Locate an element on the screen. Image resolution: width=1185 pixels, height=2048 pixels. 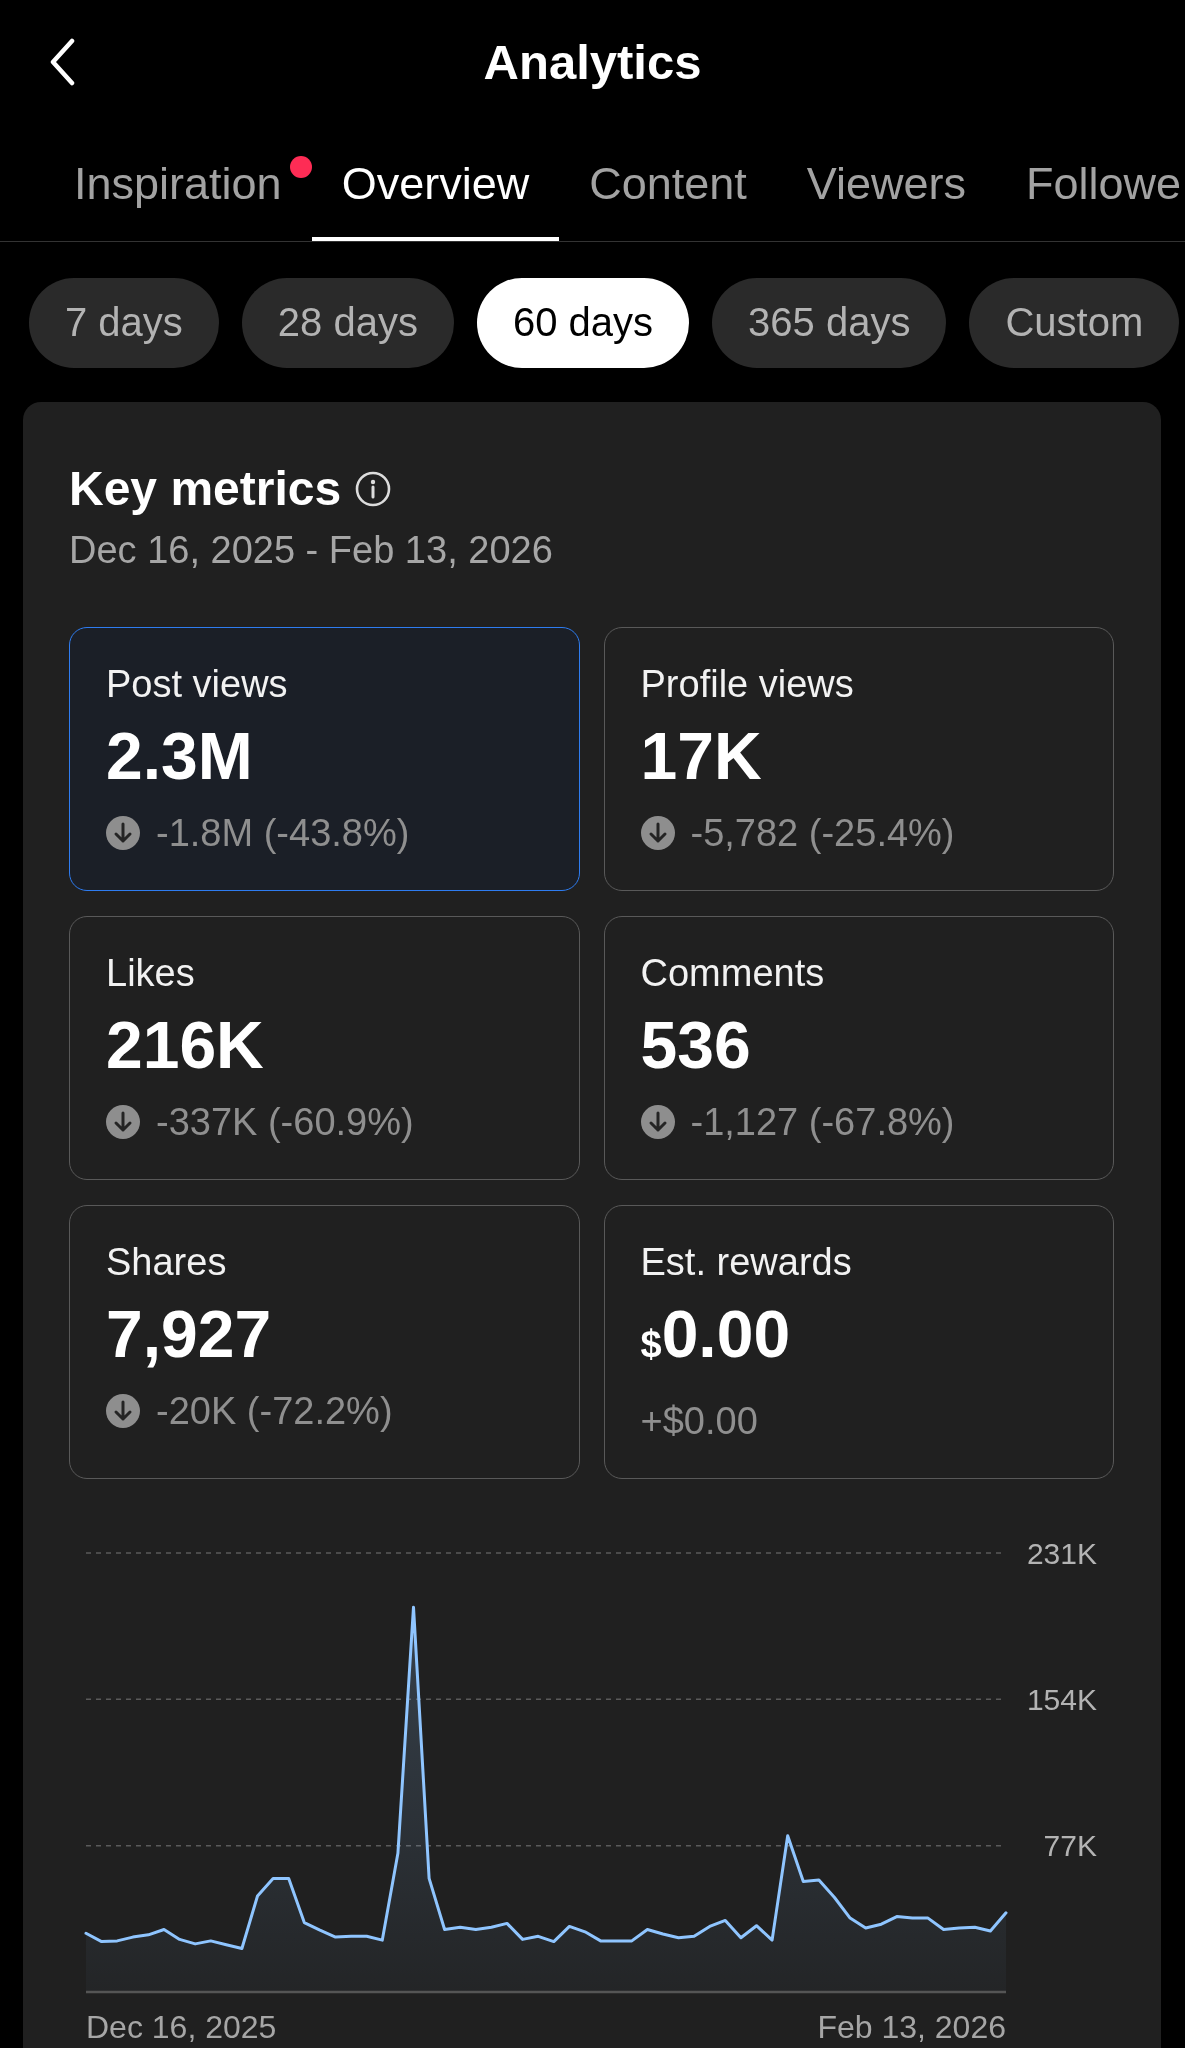
back-icon is located at coordinates (62, 62).